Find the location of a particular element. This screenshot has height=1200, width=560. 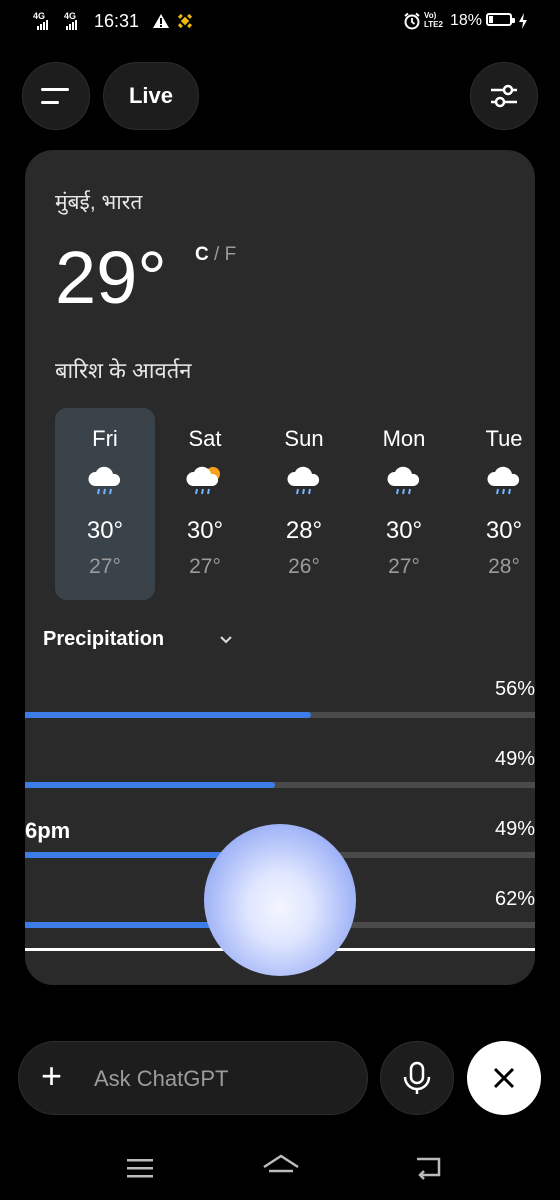

home-icon is located at coordinates (281, 1167).